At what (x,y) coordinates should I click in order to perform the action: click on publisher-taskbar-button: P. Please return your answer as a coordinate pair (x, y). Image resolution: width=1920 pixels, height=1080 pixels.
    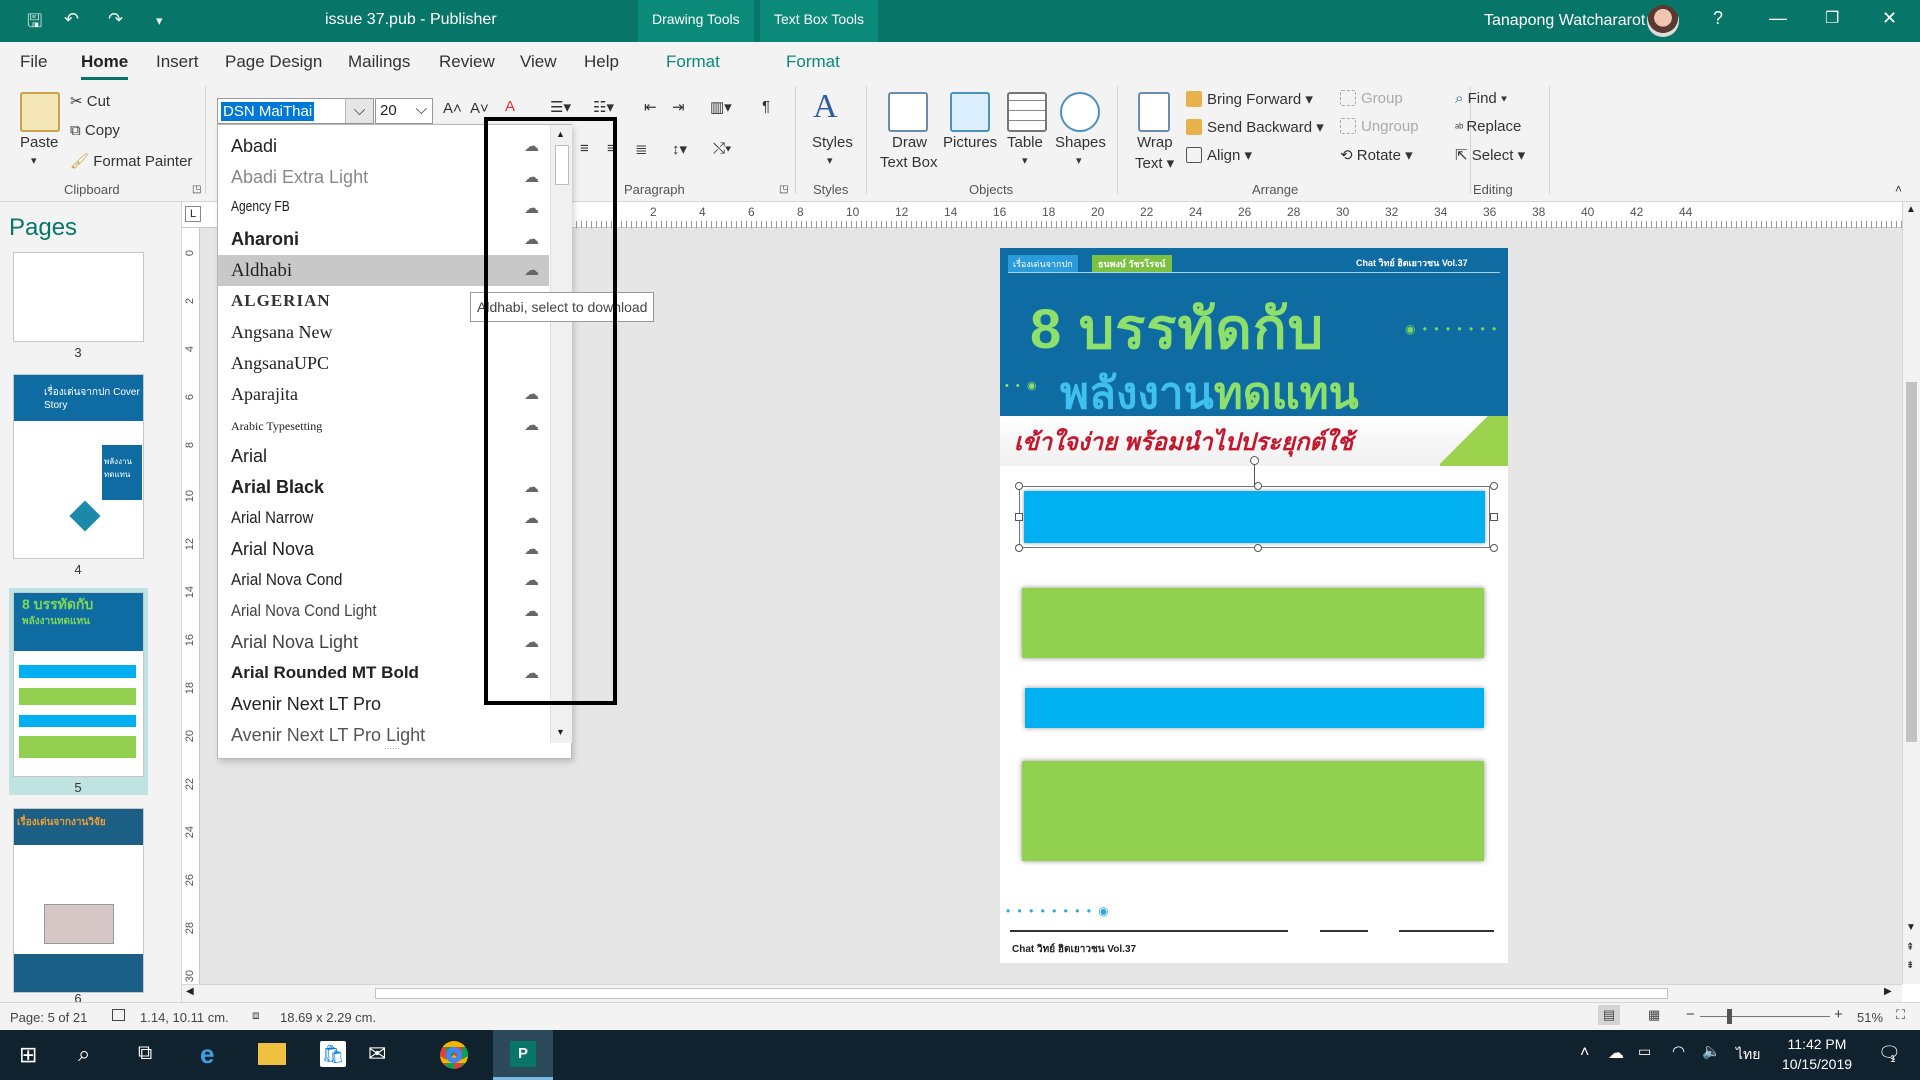
    Looking at the image, I should click on (523, 1055).